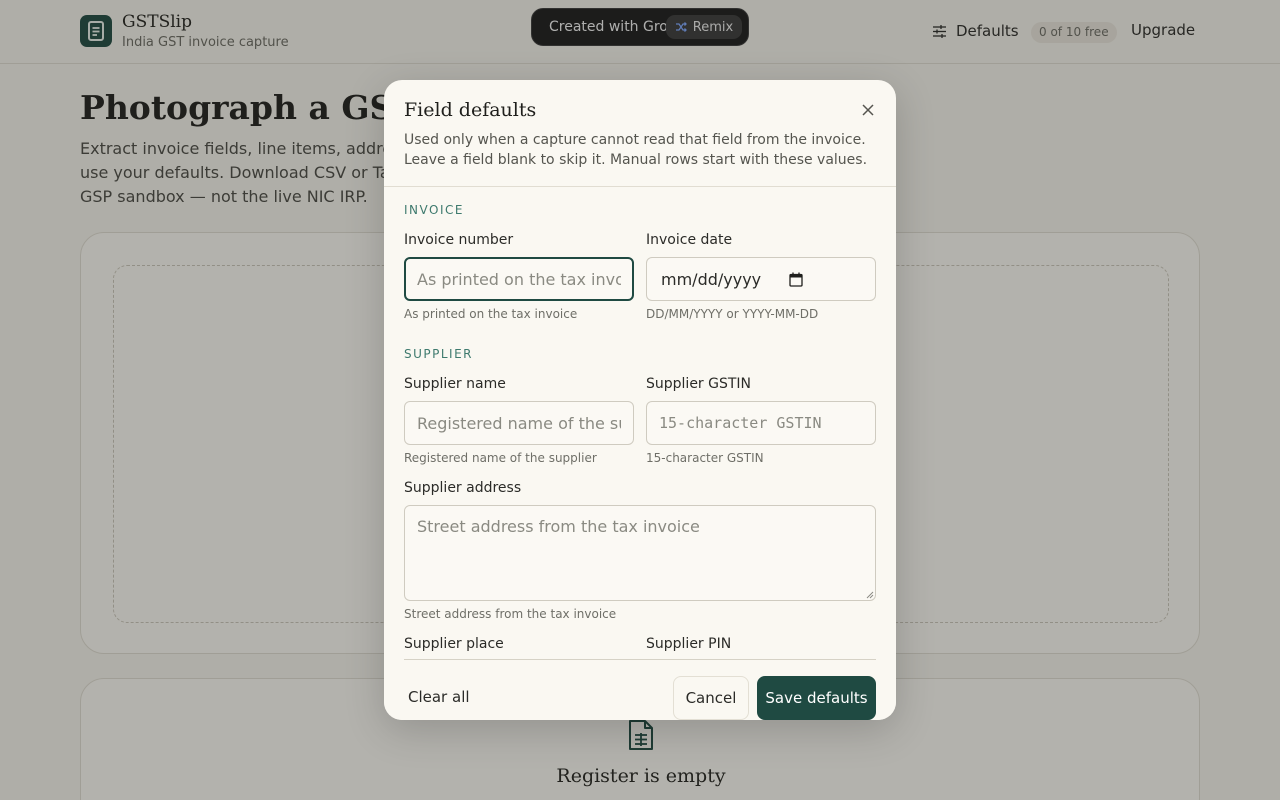 This screenshot has width=1280, height=800. Describe the element at coordinates (446, 697) in the screenshot. I see `clear-all-button: Clear all` at that location.